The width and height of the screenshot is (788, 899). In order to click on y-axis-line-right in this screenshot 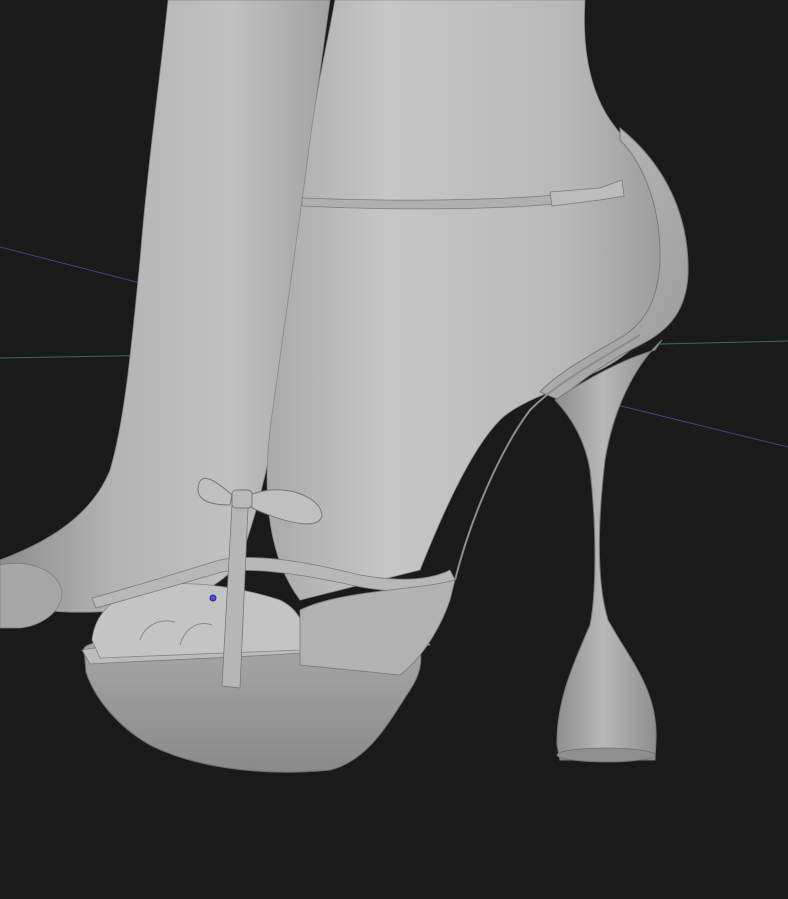, I will do `click(723, 342)`.